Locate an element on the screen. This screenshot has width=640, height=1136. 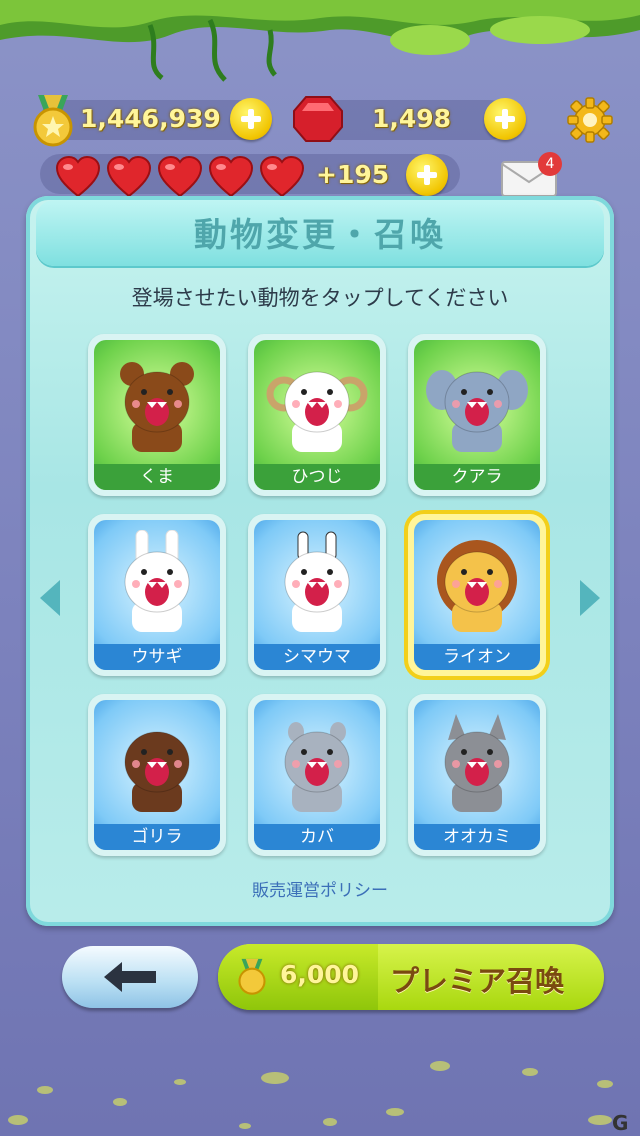
animal-card: くま is located at coordinates (157, 415).